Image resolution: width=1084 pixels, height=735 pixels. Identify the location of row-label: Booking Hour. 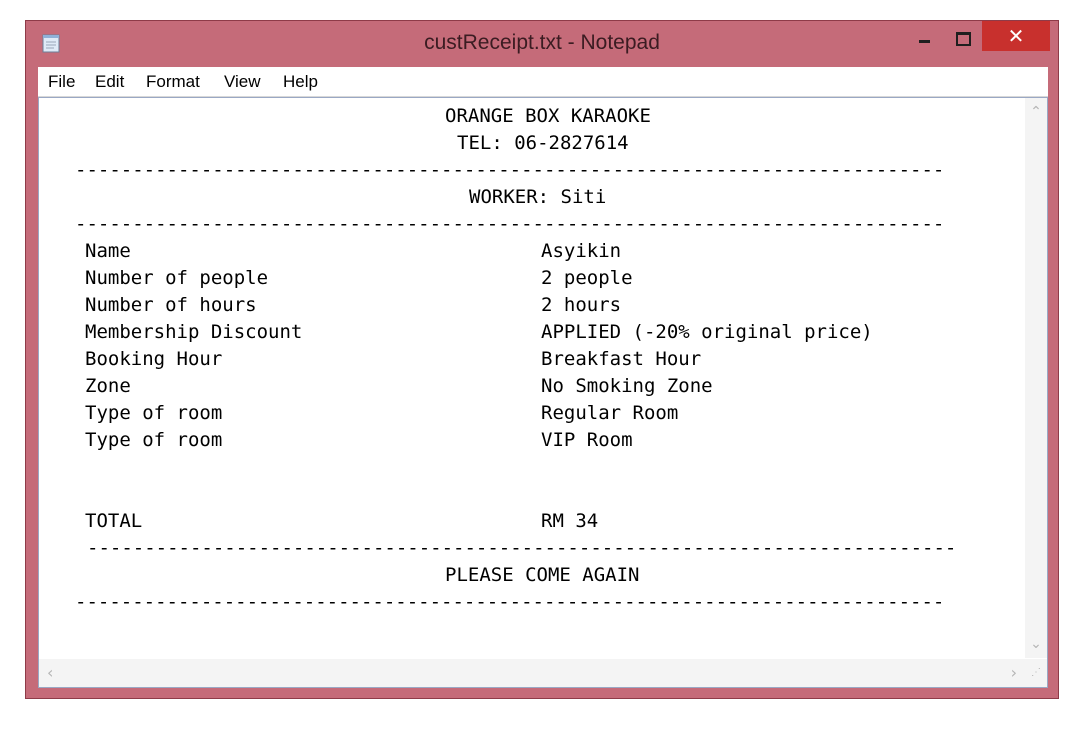
(154, 359).